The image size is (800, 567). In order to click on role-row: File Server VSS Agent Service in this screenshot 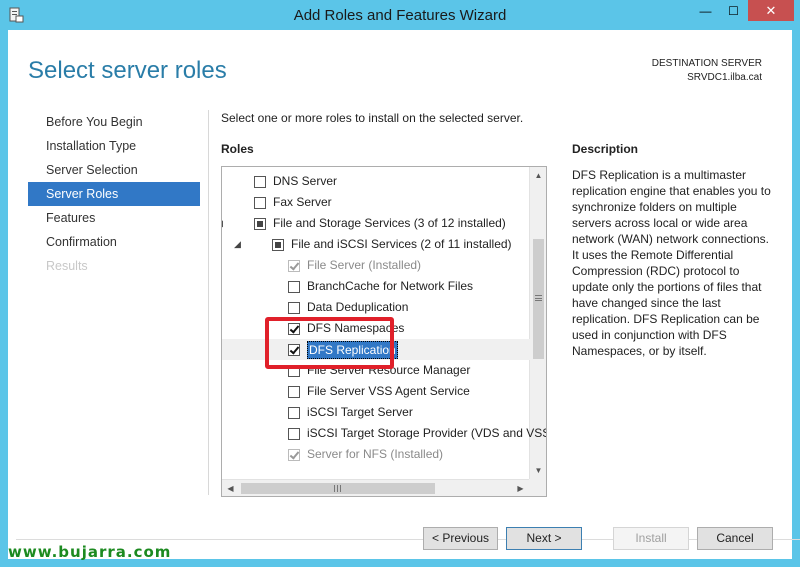, I will do `click(376, 391)`.